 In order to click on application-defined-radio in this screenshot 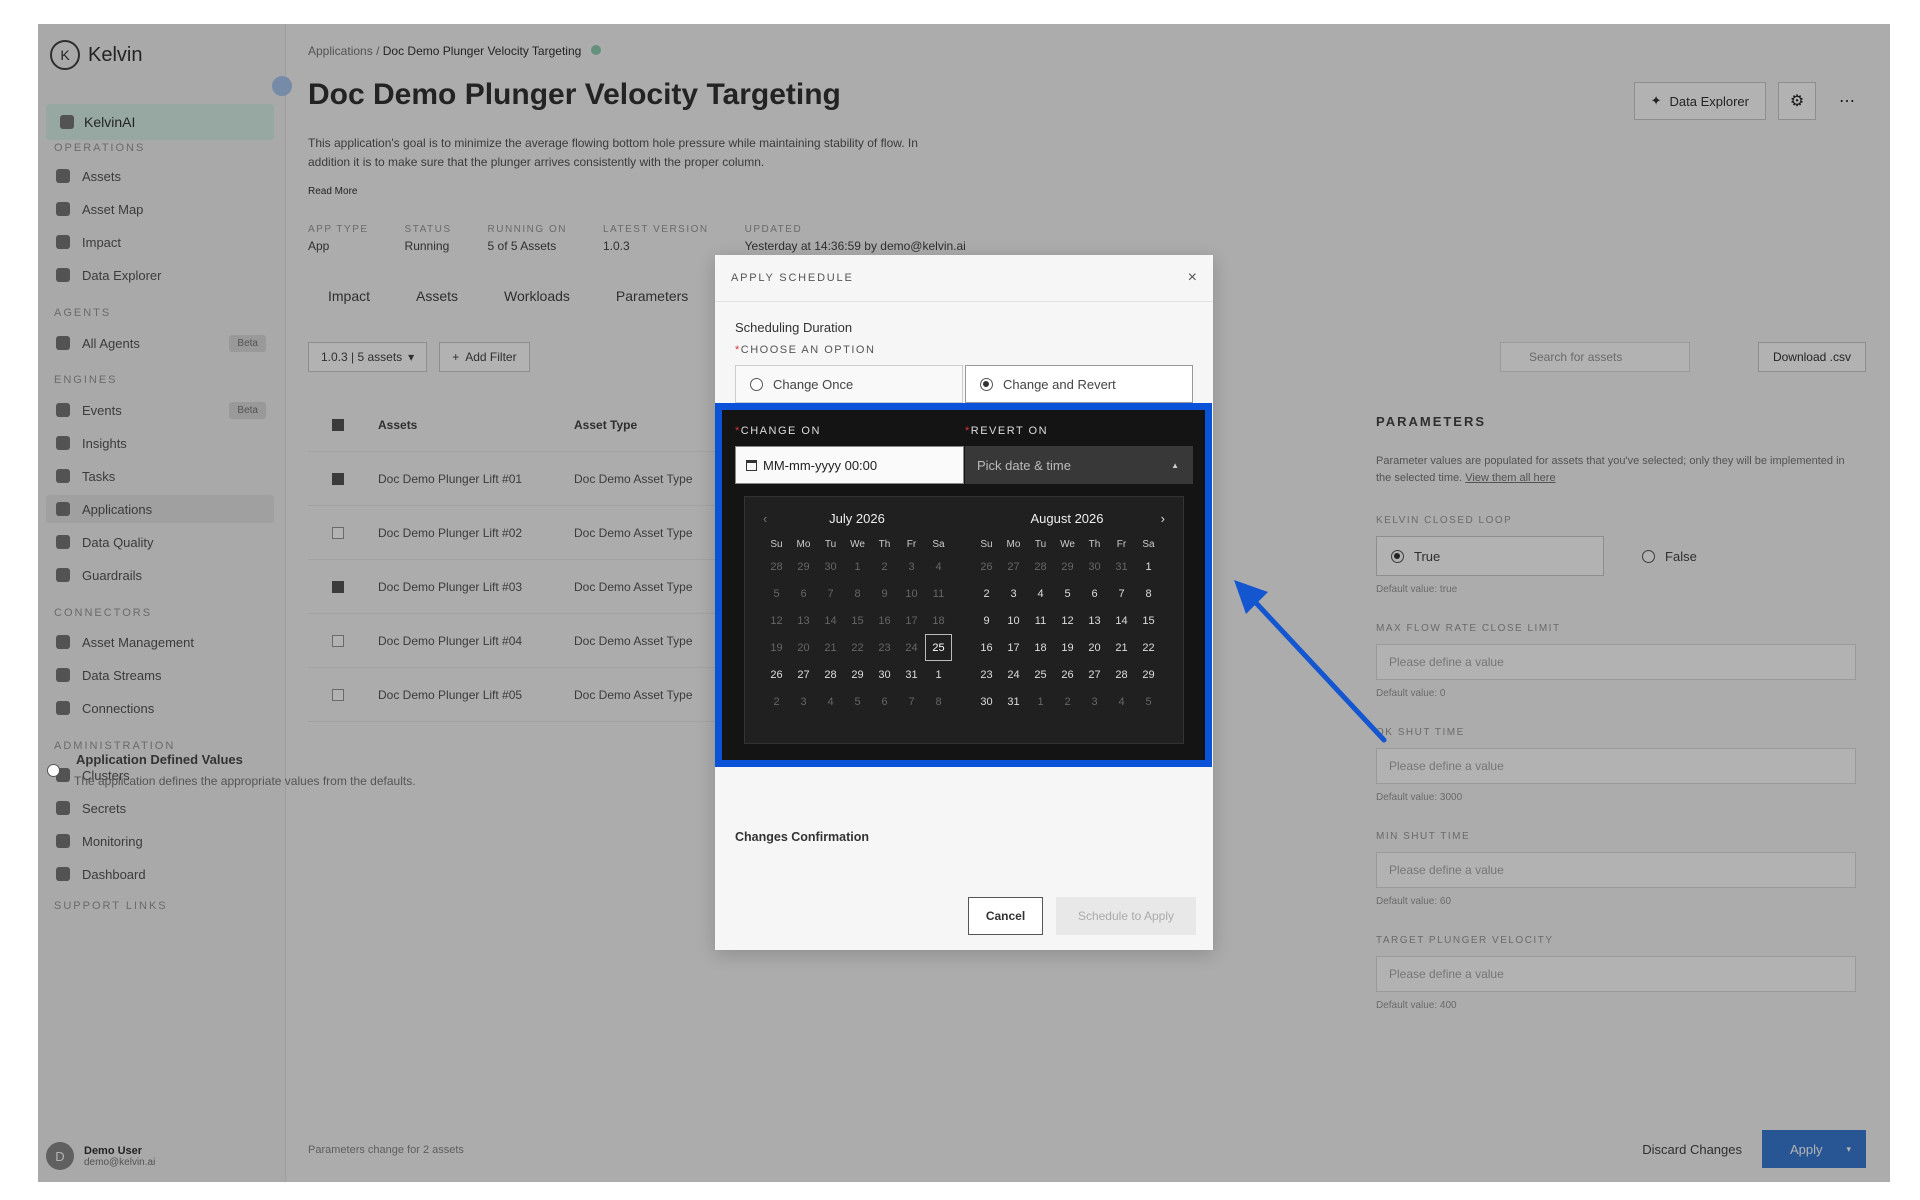, I will do `click(53, 773)`.